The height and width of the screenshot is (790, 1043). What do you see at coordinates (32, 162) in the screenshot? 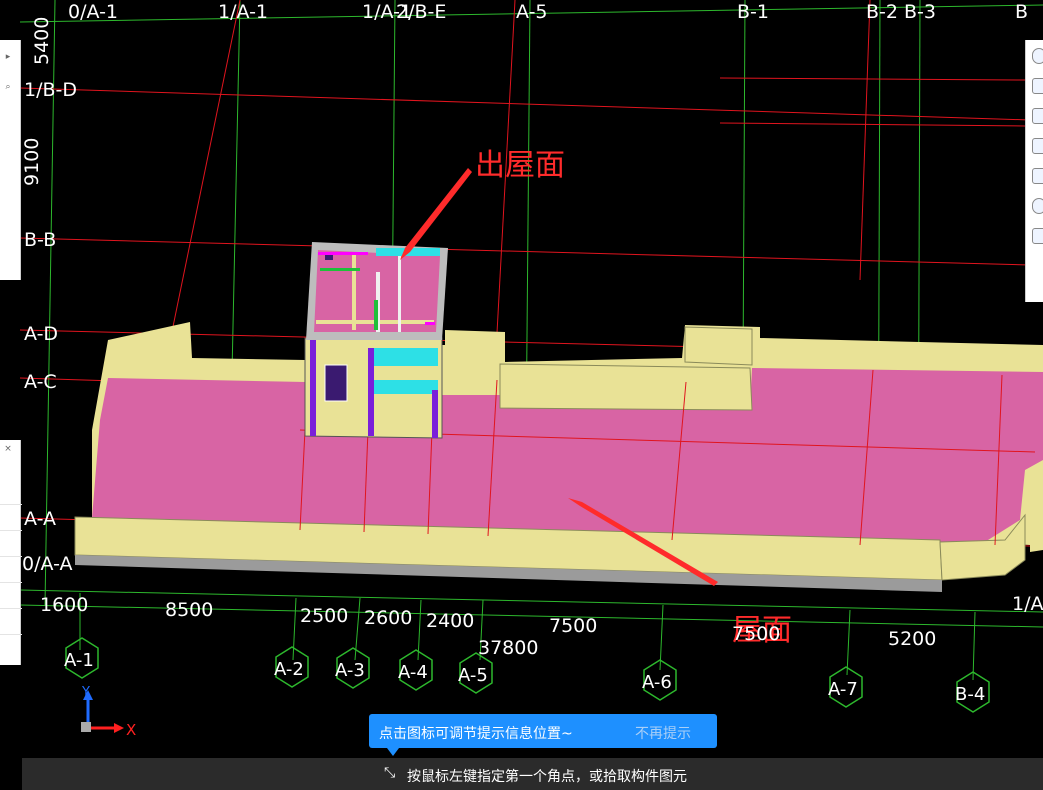
I see `axis-label-left: 9100` at bounding box center [32, 162].